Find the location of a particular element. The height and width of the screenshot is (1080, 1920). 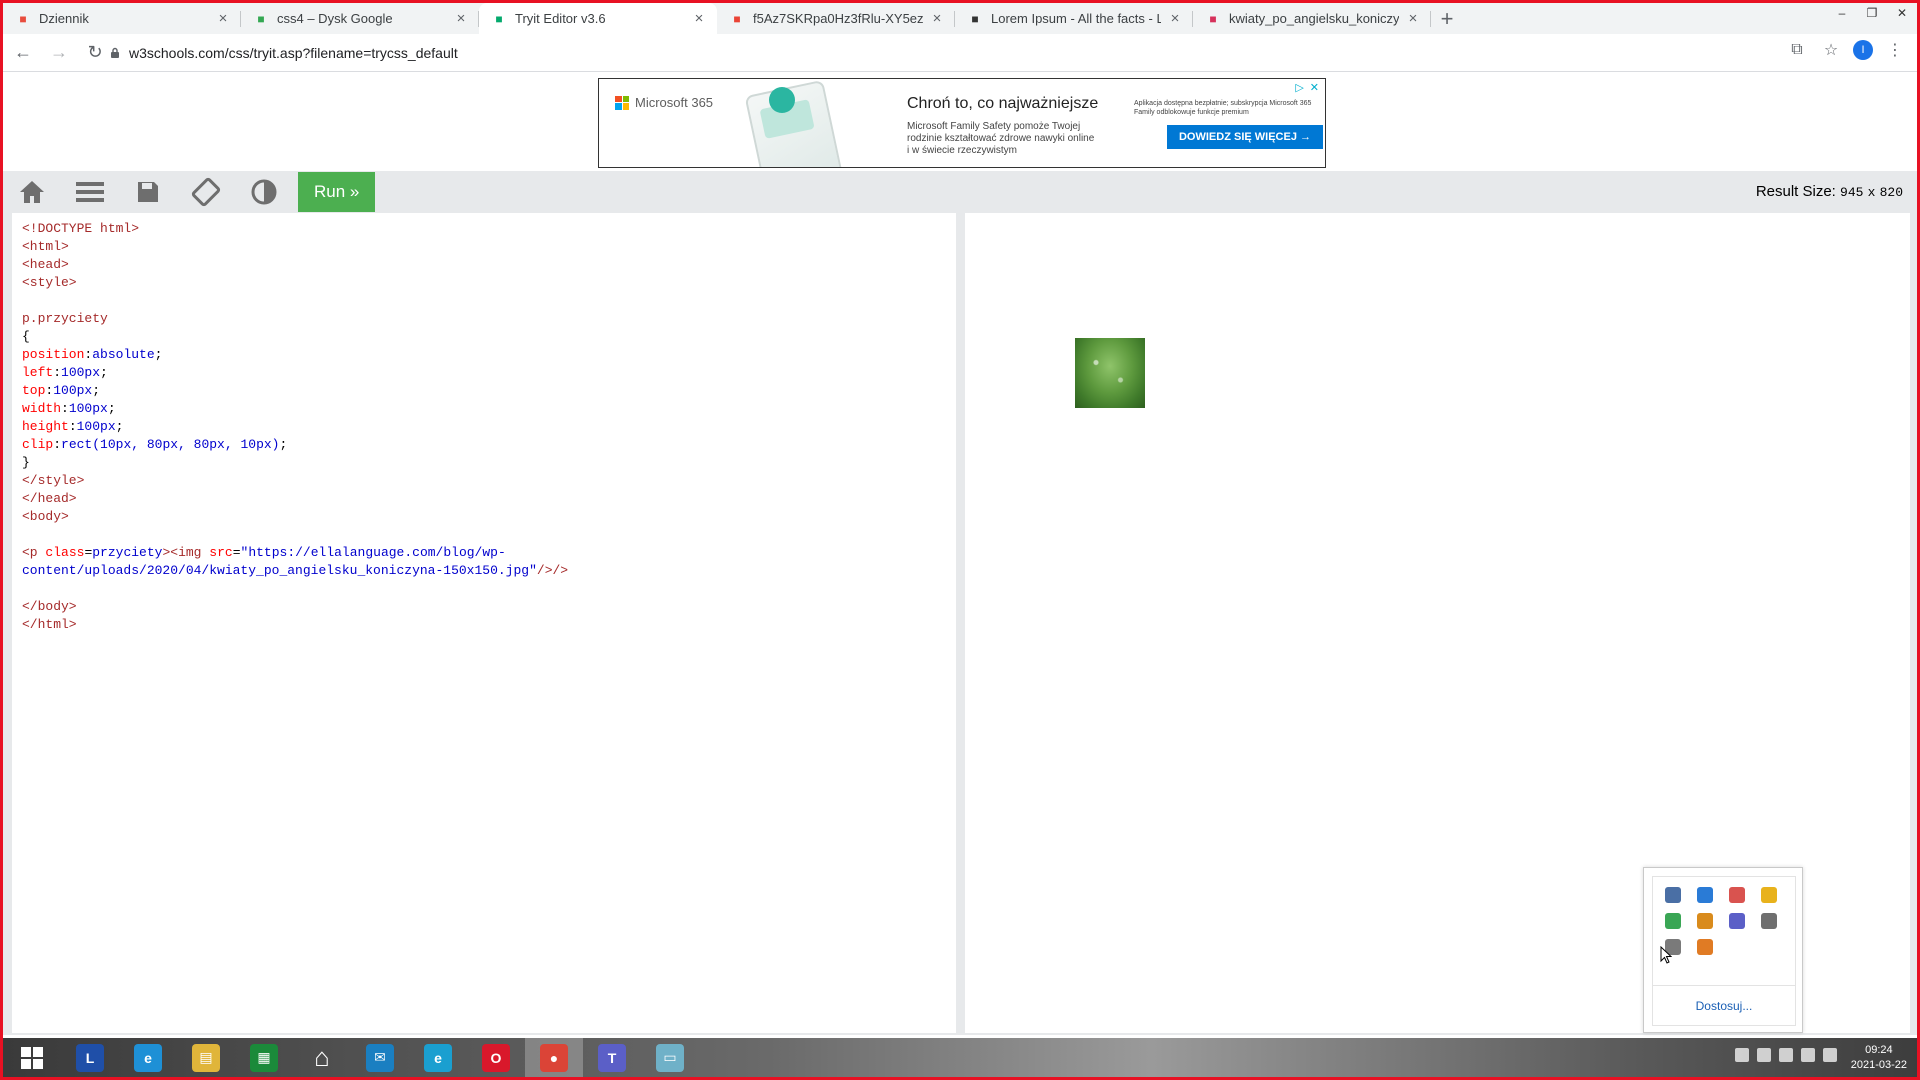

save-icon is located at coordinates (148, 192).